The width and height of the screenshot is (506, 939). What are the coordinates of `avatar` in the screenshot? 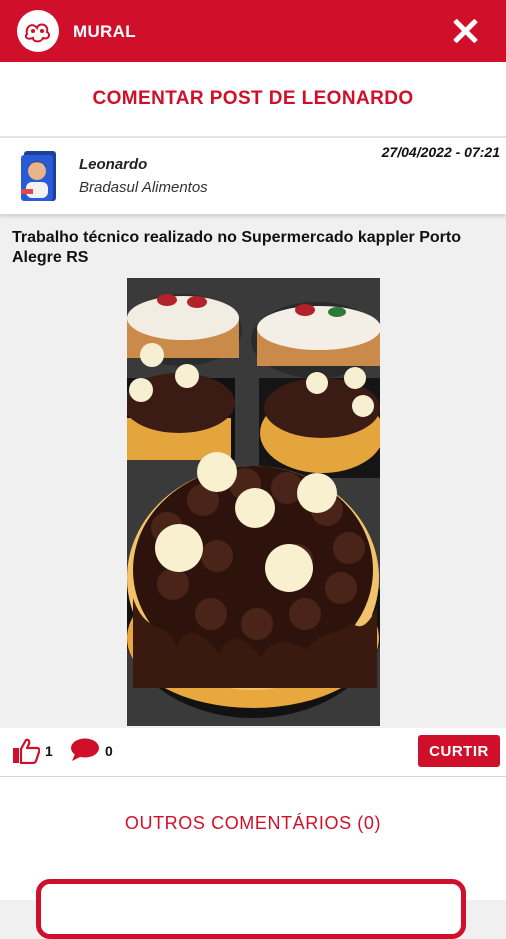 It's located at (39, 176).